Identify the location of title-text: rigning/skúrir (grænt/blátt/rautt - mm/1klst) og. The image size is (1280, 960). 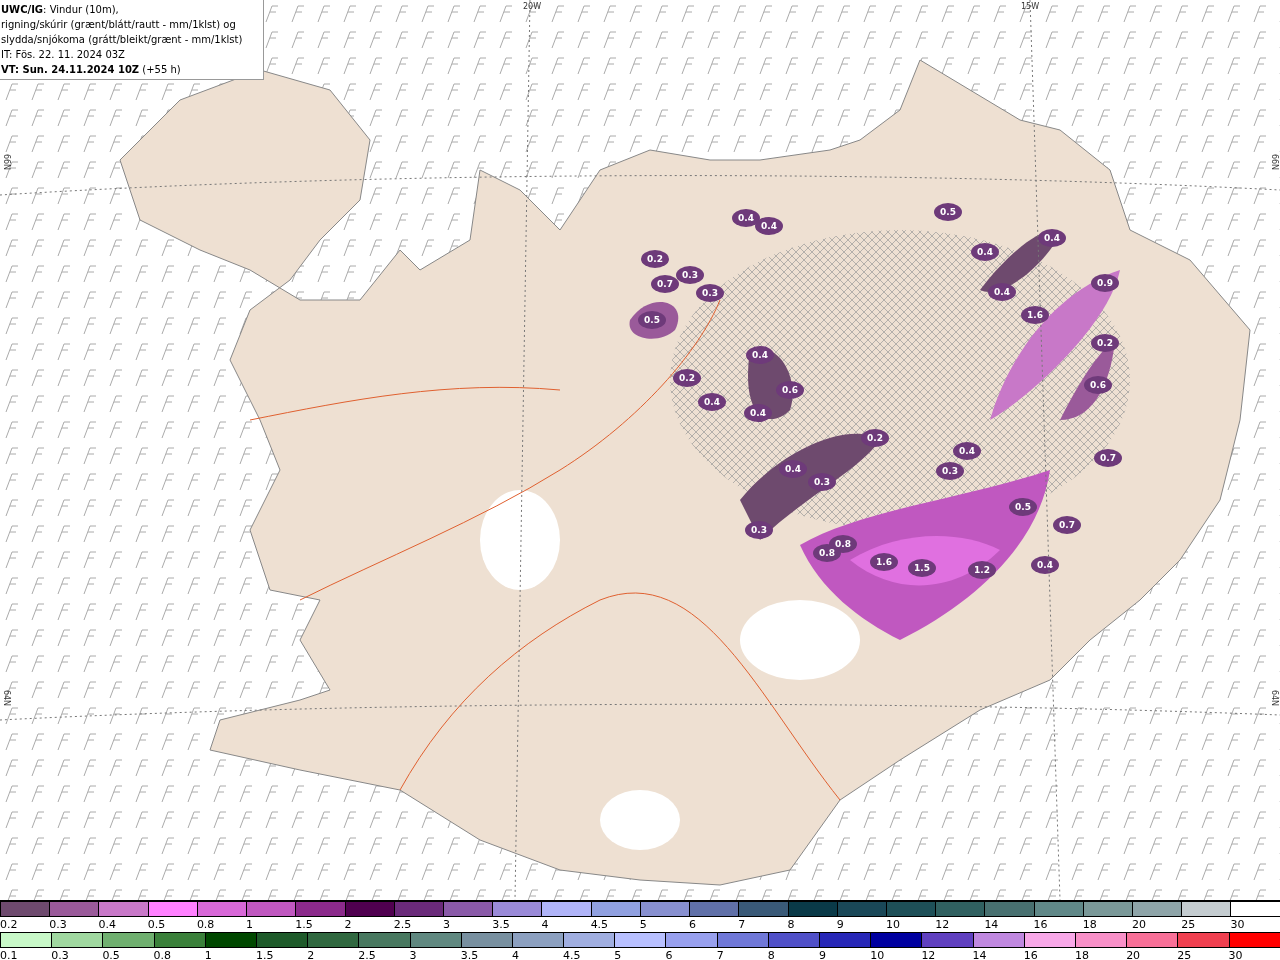
(118, 25).